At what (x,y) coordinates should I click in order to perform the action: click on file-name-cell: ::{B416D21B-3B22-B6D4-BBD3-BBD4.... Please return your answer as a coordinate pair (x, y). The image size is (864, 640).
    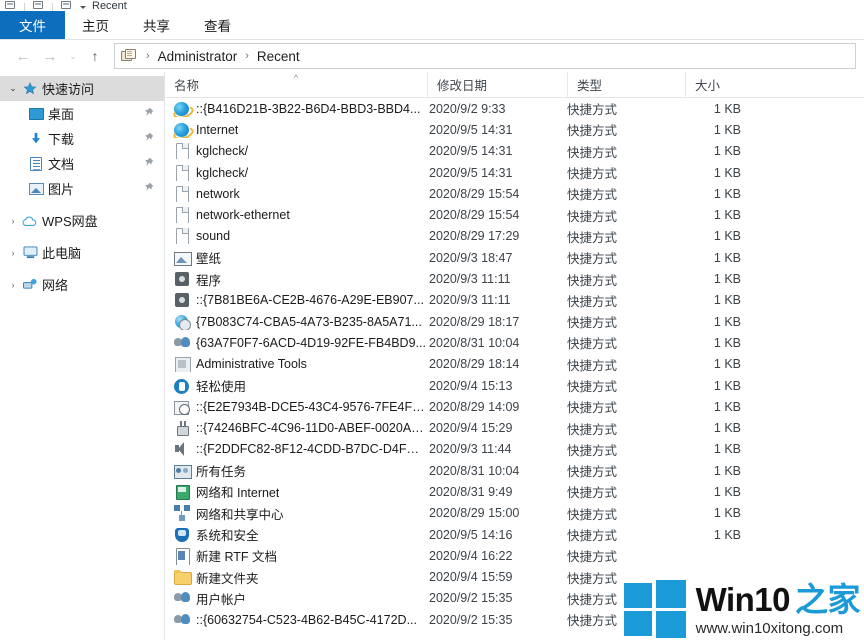
    Looking at the image, I should click on (296, 109).